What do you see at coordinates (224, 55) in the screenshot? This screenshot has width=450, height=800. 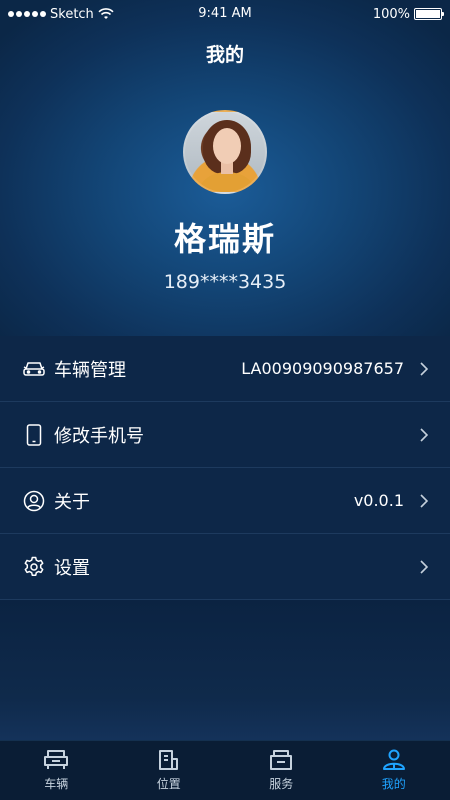 I see `page-title: 我的` at bounding box center [224, 55].